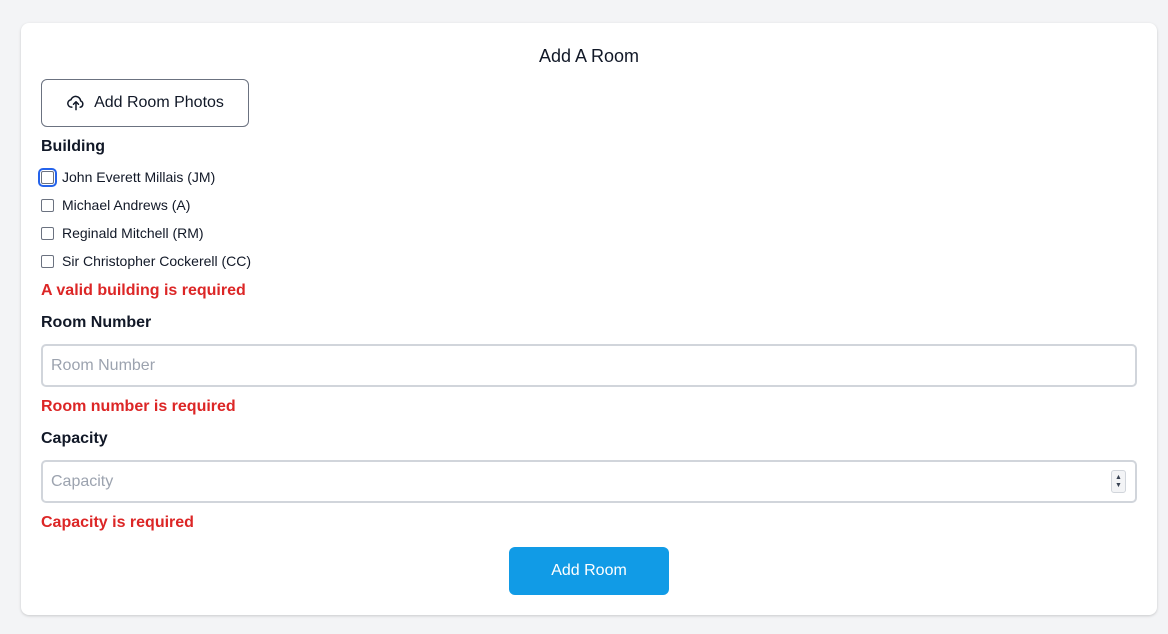 This screenshot has width=1168, height=634. I want to click on building-error: A valid building is required, so click(143, 290).